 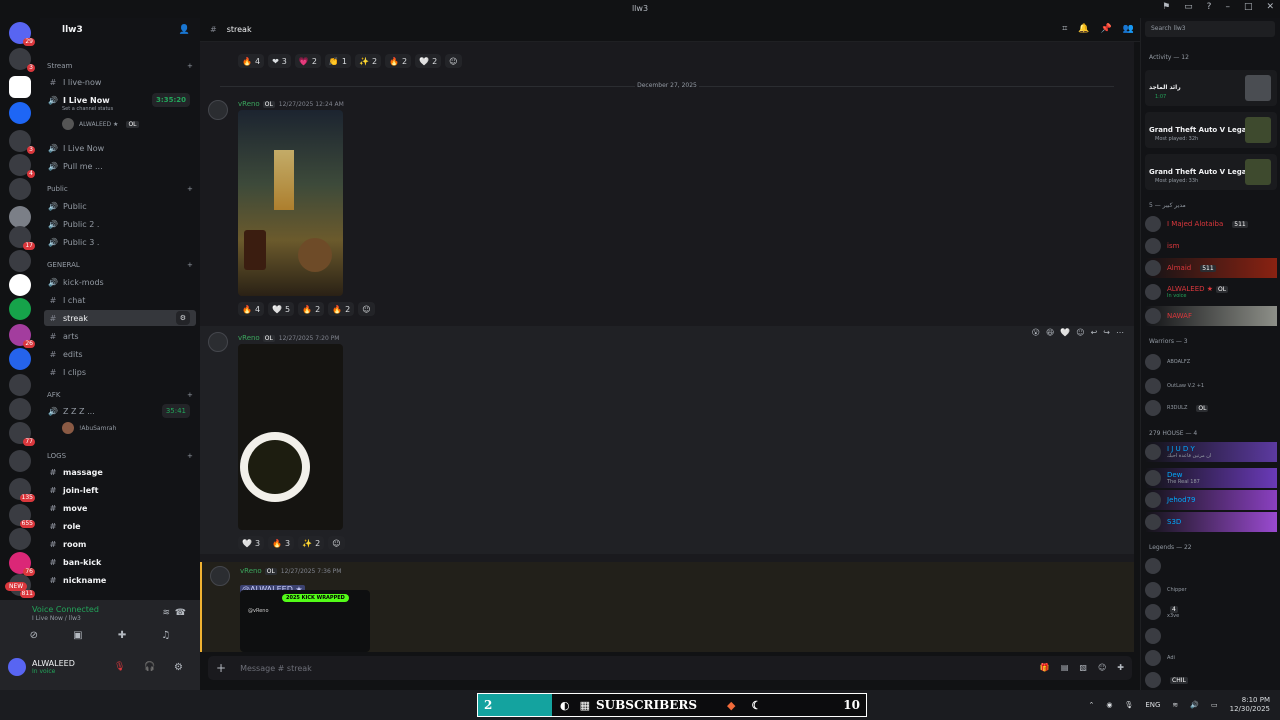 I want to click on member: ABOALFZ, so click(x=1211, y=362).